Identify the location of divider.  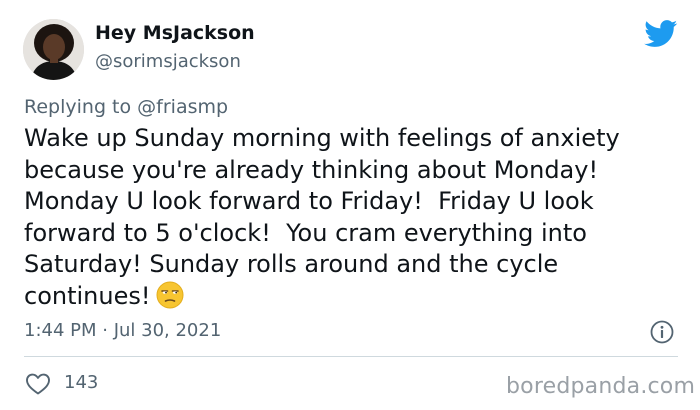
(351, 356).